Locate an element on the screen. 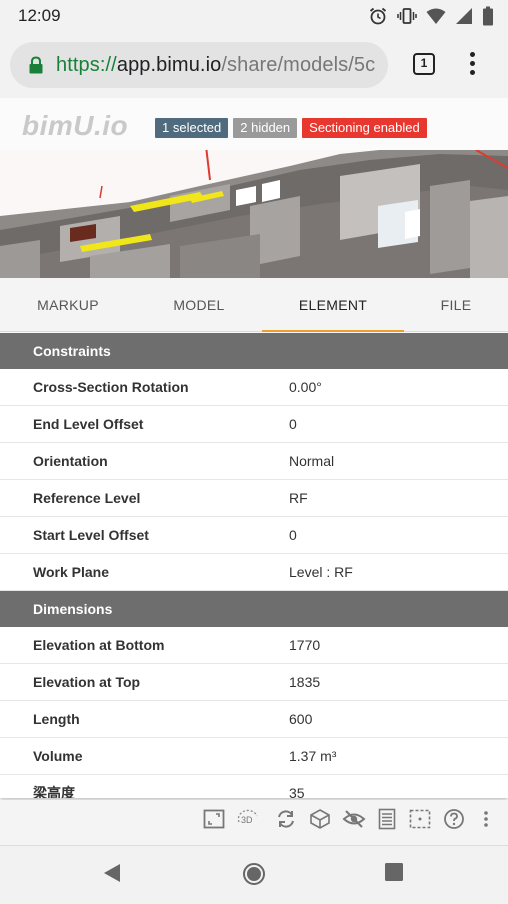 This screenshot has height=904, width=508. browser-toolbar: https://app.bimu.io/share/models/5c 1 is located at coordinates (254, 65).